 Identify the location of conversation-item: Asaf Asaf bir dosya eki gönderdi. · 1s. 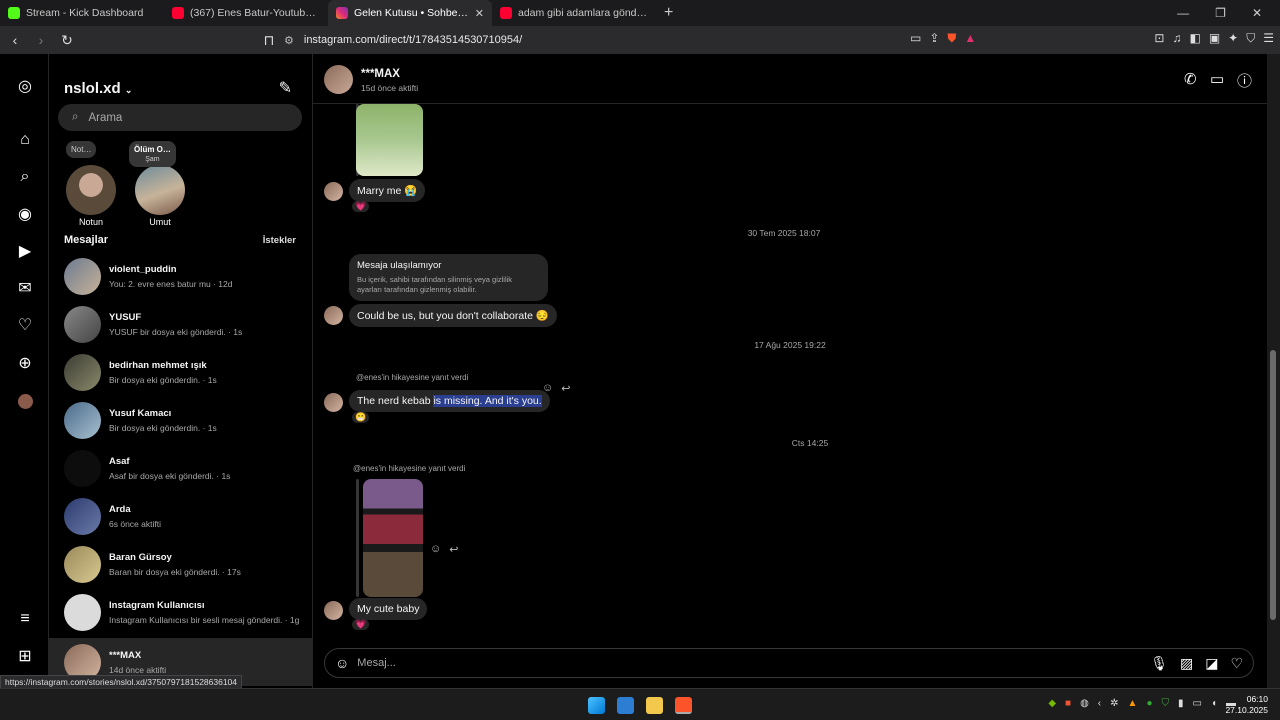
(180, 468).